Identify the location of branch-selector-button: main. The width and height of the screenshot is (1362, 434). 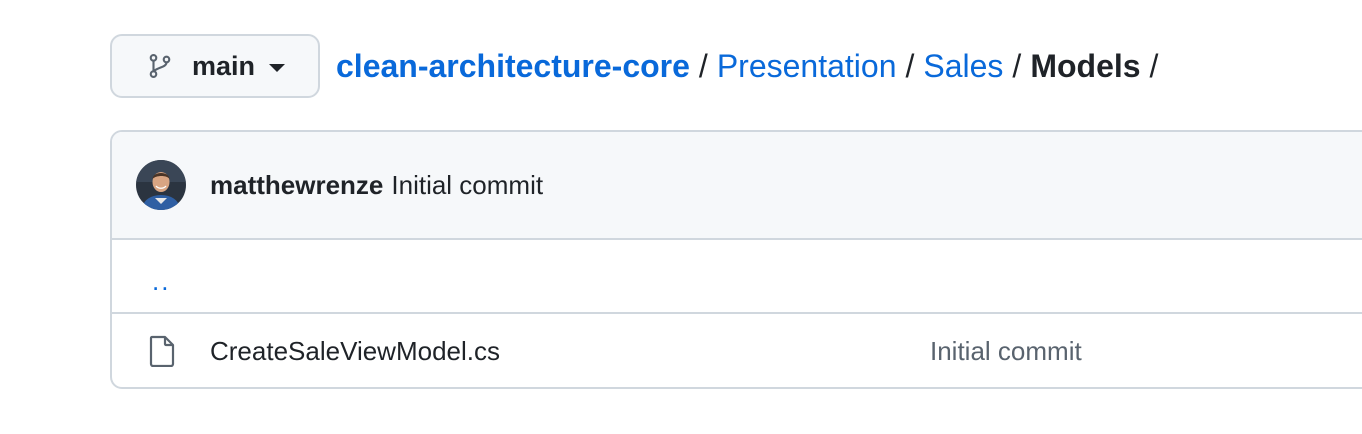
(215, 66).